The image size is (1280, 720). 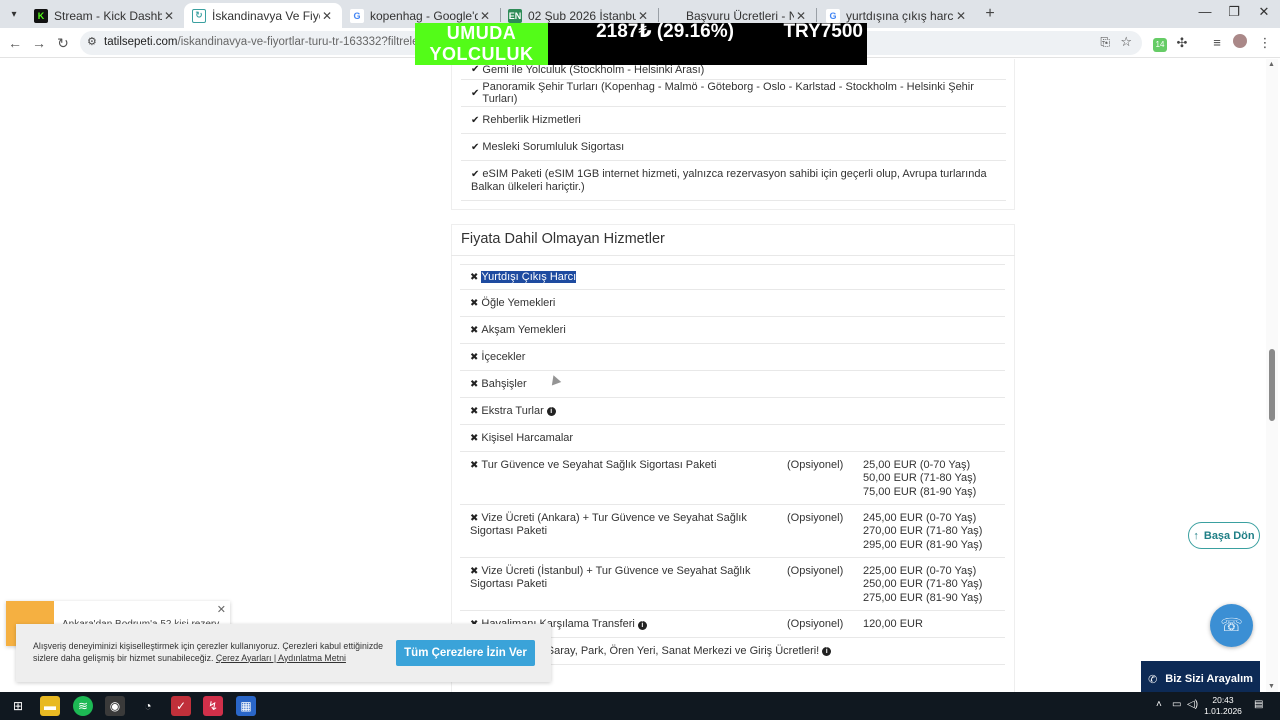 I want to click on calculator-icon: ▦, so click(x=246, y=706).